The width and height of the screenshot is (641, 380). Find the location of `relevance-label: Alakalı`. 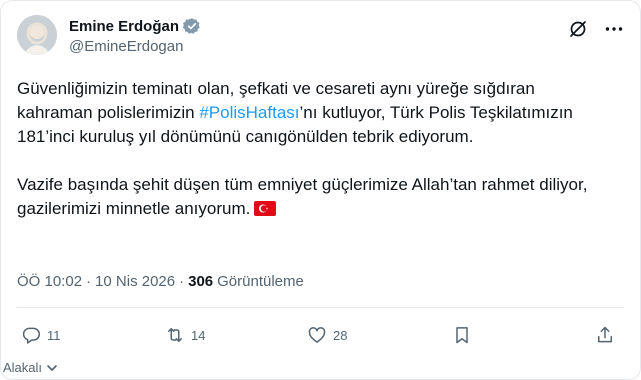

relevance-label: Alakalı is located at coordinates (23, 367).